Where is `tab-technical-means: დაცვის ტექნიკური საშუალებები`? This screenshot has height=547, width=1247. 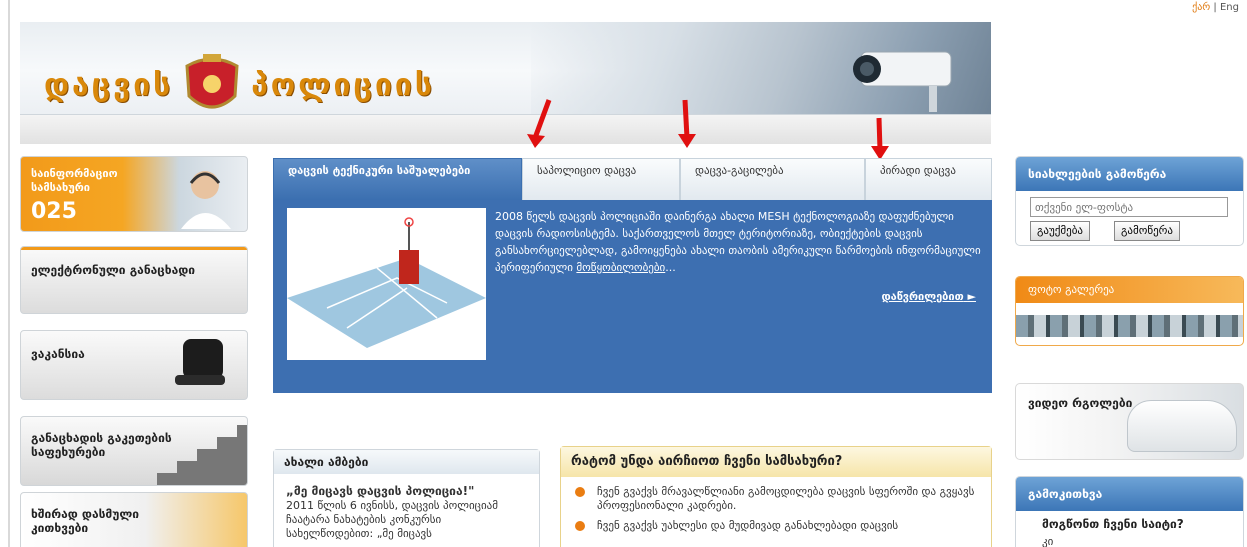 tab-technical-means: დაცვის ტექნიკური საშუალებები is located at coordinates (397, 179).